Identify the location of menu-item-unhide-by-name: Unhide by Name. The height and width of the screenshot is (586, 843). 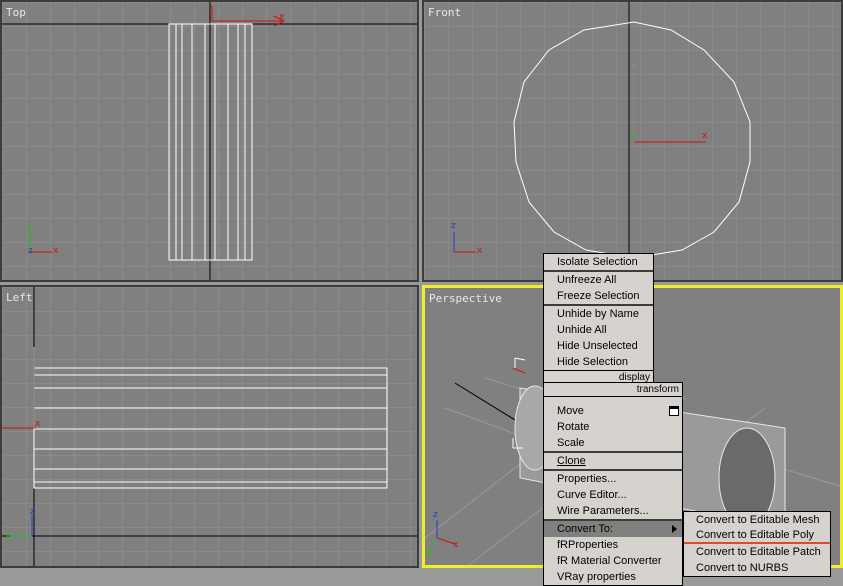
(598, 313).